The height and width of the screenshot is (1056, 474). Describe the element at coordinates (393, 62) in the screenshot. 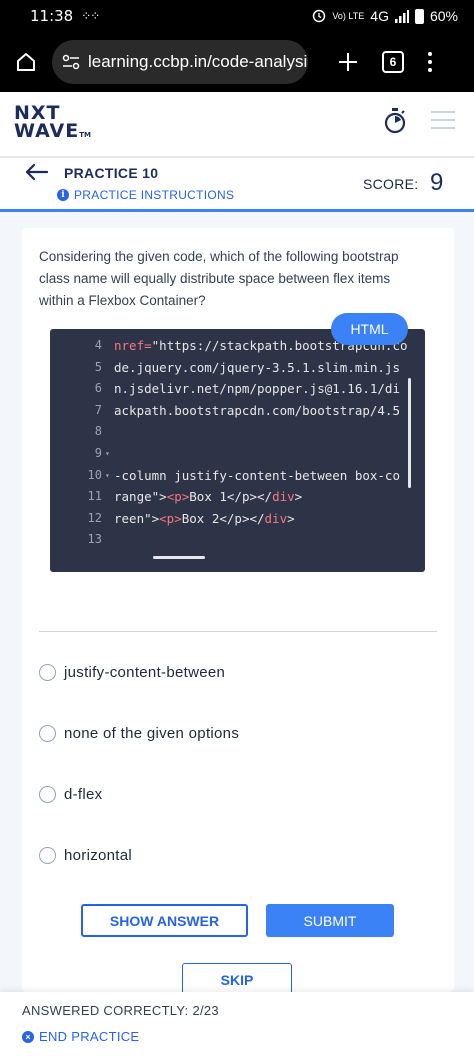

I see `tab-switcher-button: 6` at that location.